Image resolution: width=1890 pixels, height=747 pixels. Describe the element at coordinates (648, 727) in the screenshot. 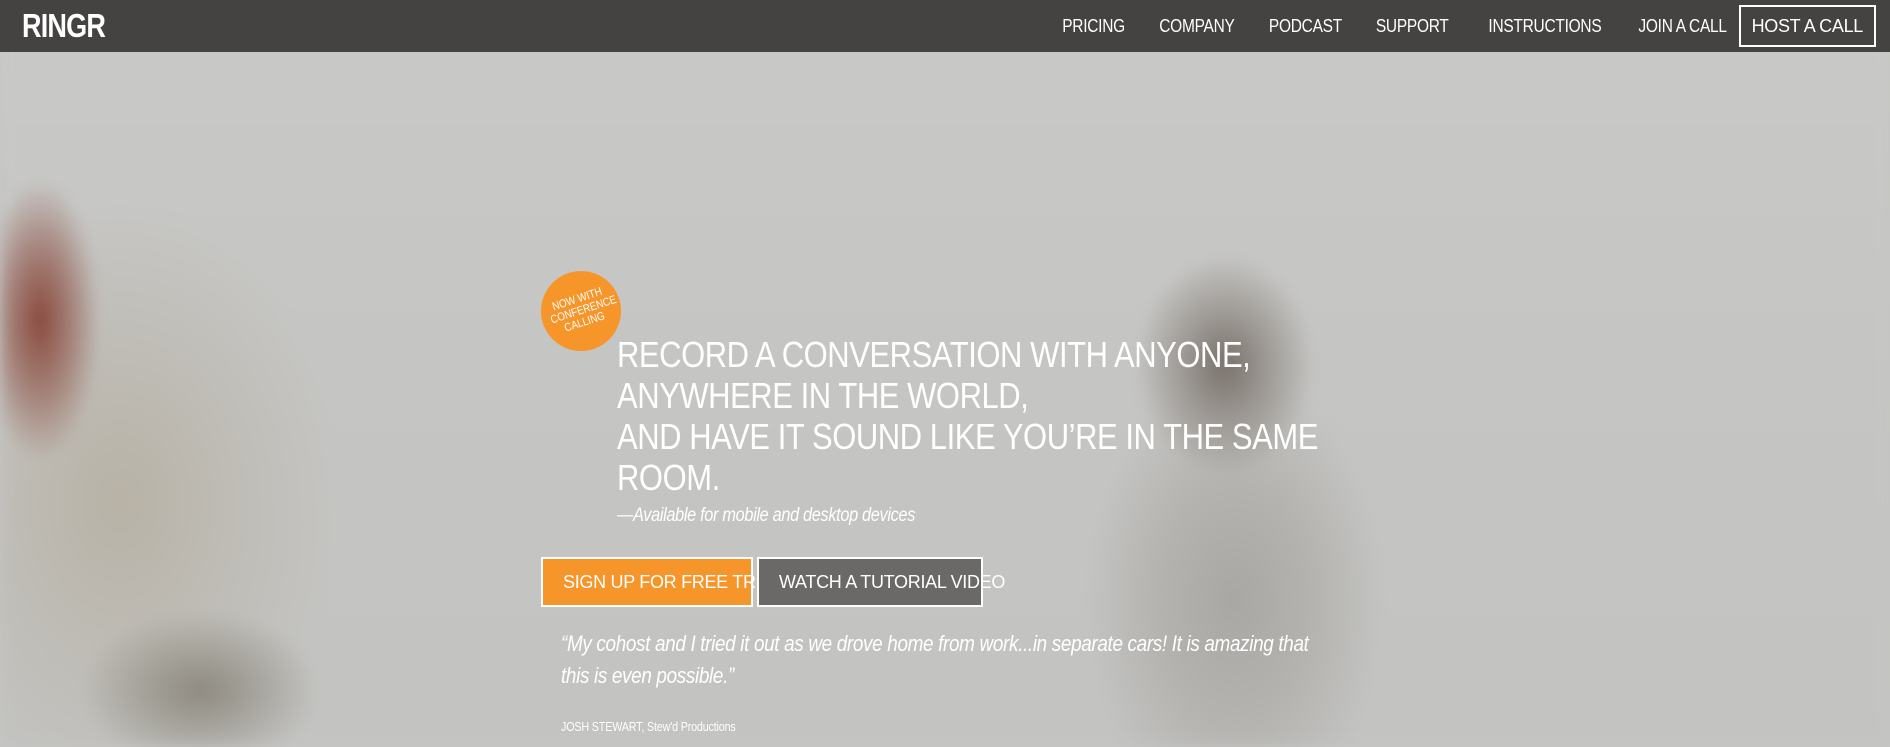

I see `testimonial-attribution: JOSH STEWART, Stew'd Productions` at that location.